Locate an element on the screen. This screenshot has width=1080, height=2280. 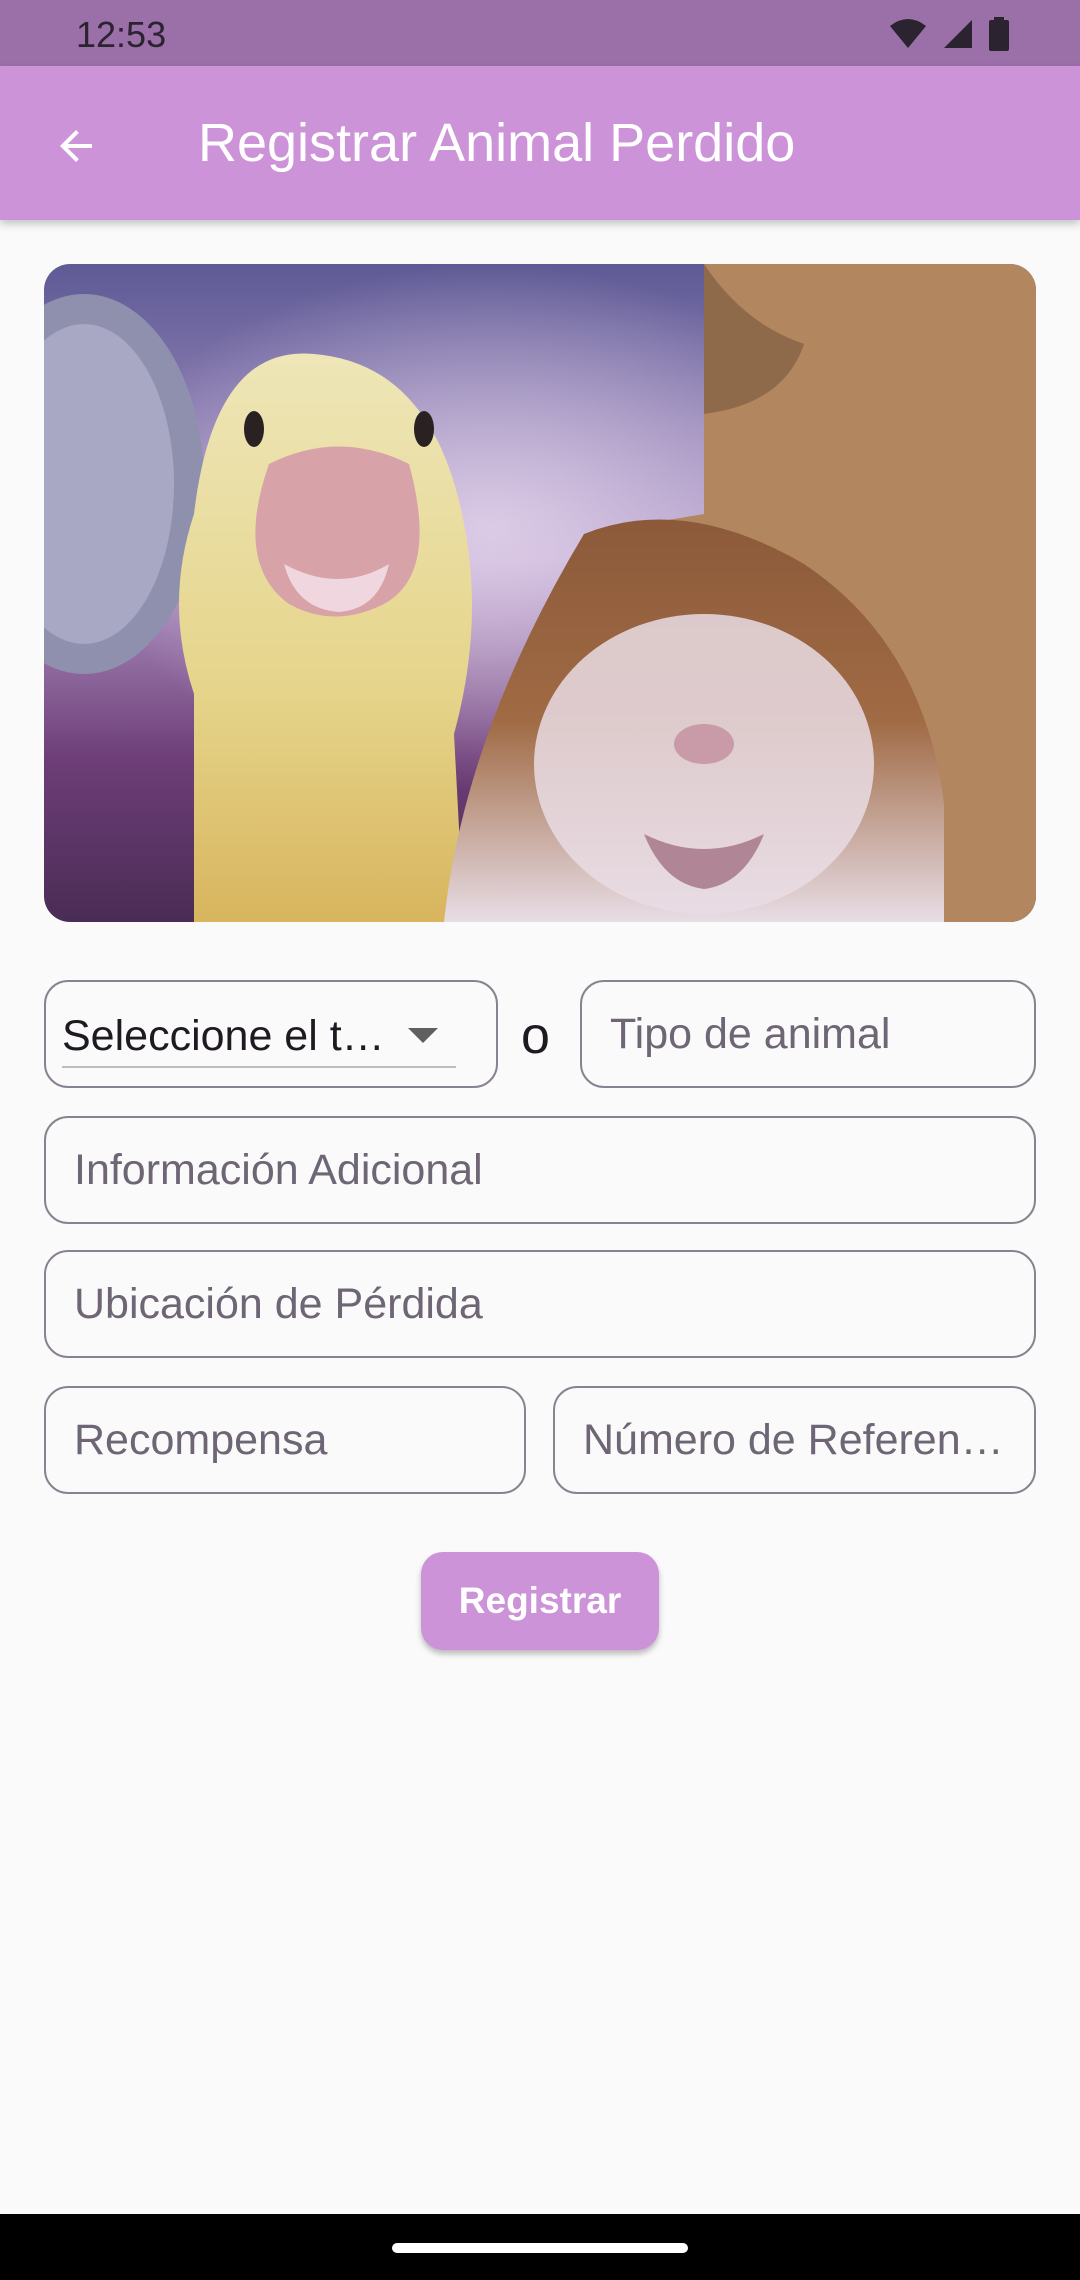
navigation-bar is located at coordinates (540, 2247).